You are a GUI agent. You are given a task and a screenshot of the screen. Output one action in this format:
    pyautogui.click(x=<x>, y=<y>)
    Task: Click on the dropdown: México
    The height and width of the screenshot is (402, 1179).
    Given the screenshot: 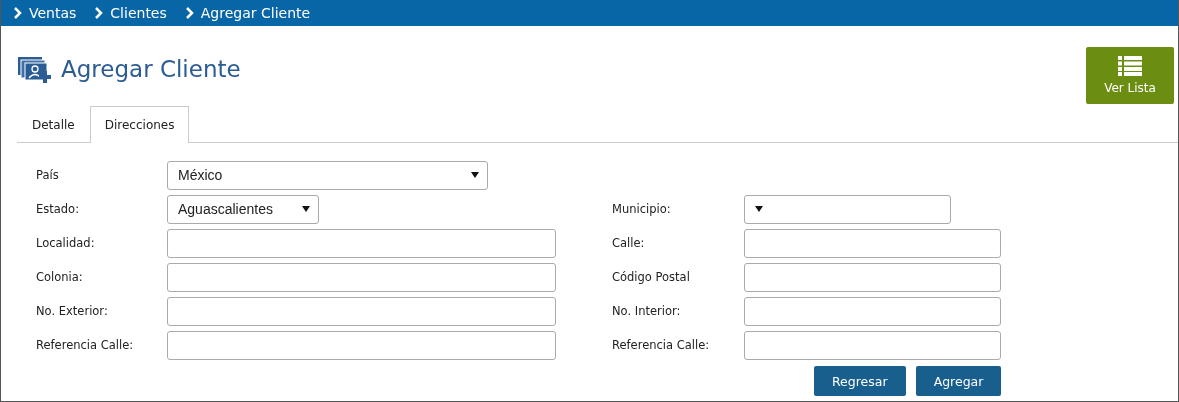 What is the action you would take?
    pyautogui.click(x=327, y=175)
    